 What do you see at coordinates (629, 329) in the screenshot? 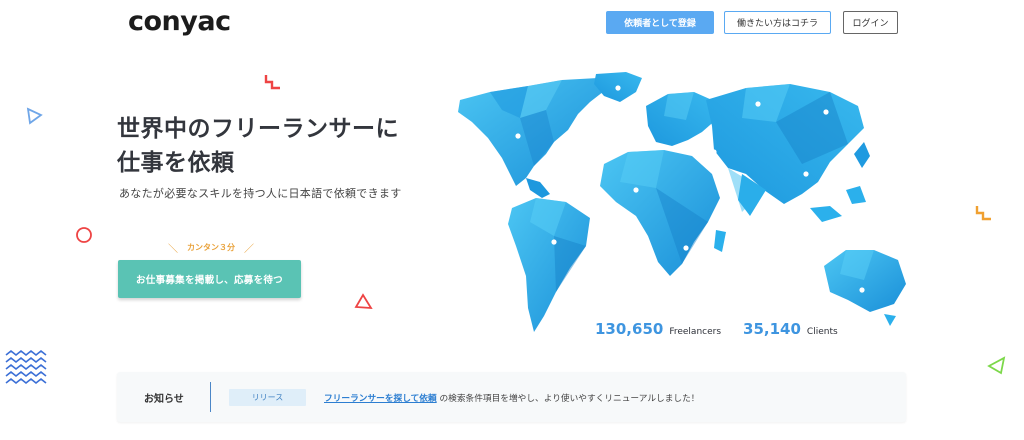
I see `freelancers-count: 130,650` at bounding box center [629, 329].